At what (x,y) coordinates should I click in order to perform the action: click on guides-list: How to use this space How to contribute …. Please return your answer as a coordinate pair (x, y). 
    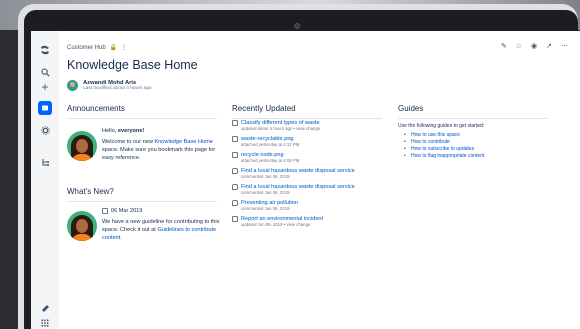
    Looking at the image, I should click on (443, 146).